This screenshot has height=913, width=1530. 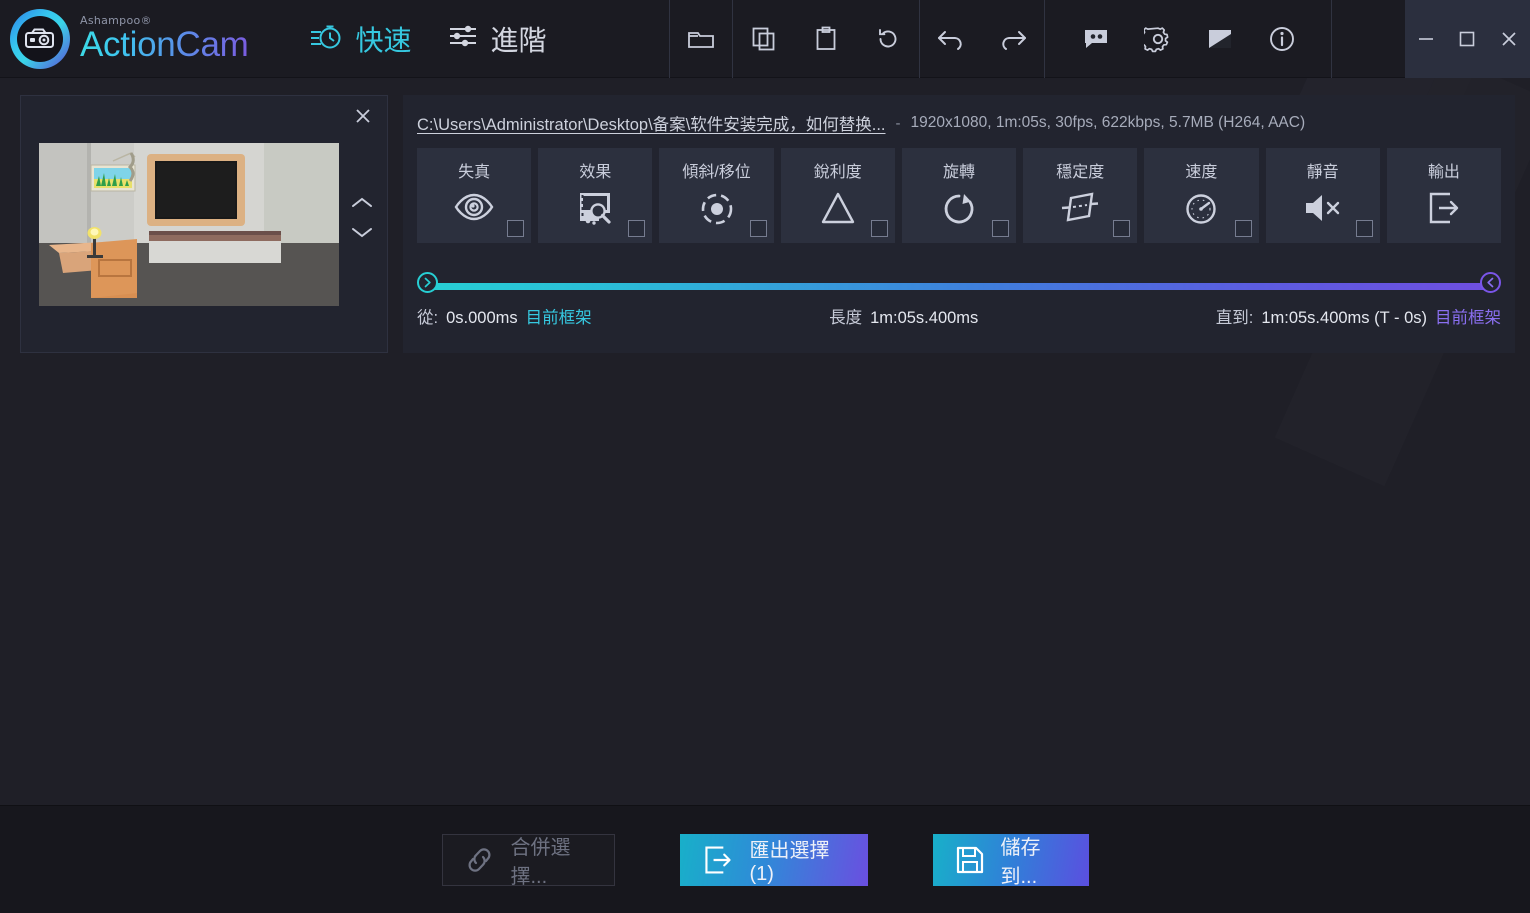 I want to click on clip-reorder-controls, so click(x=362, y=220).